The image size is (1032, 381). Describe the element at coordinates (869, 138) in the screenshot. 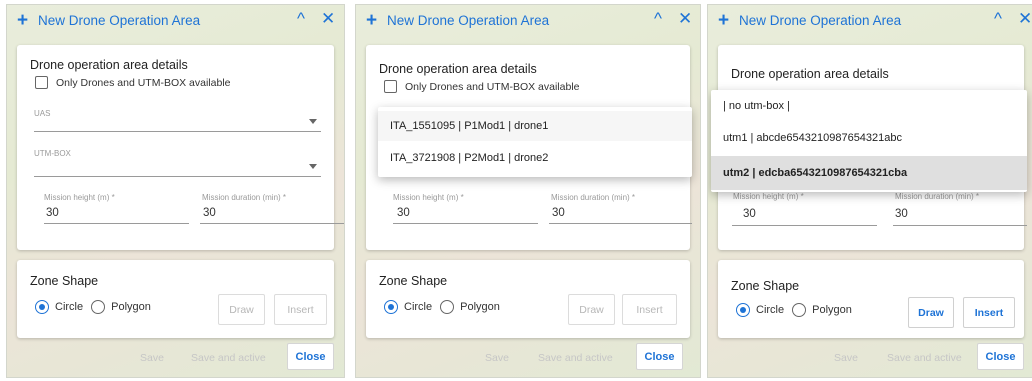

I see `utm-option: utm1 | abcde6543210987654321abc` at that location.